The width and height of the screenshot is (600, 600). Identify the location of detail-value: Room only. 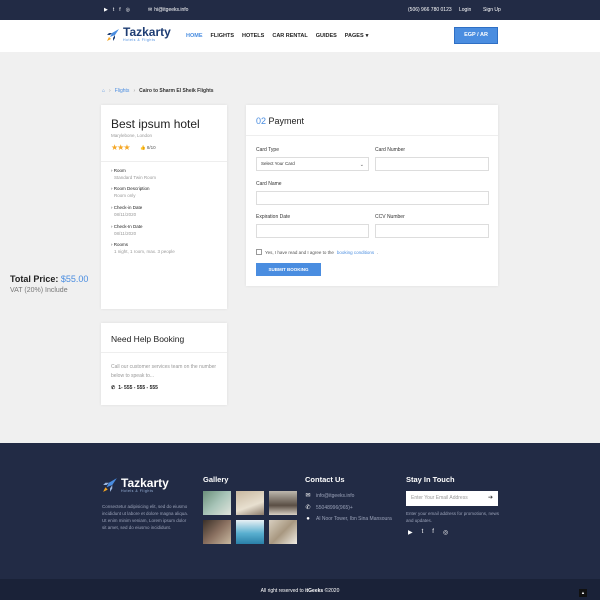
(125, 195).